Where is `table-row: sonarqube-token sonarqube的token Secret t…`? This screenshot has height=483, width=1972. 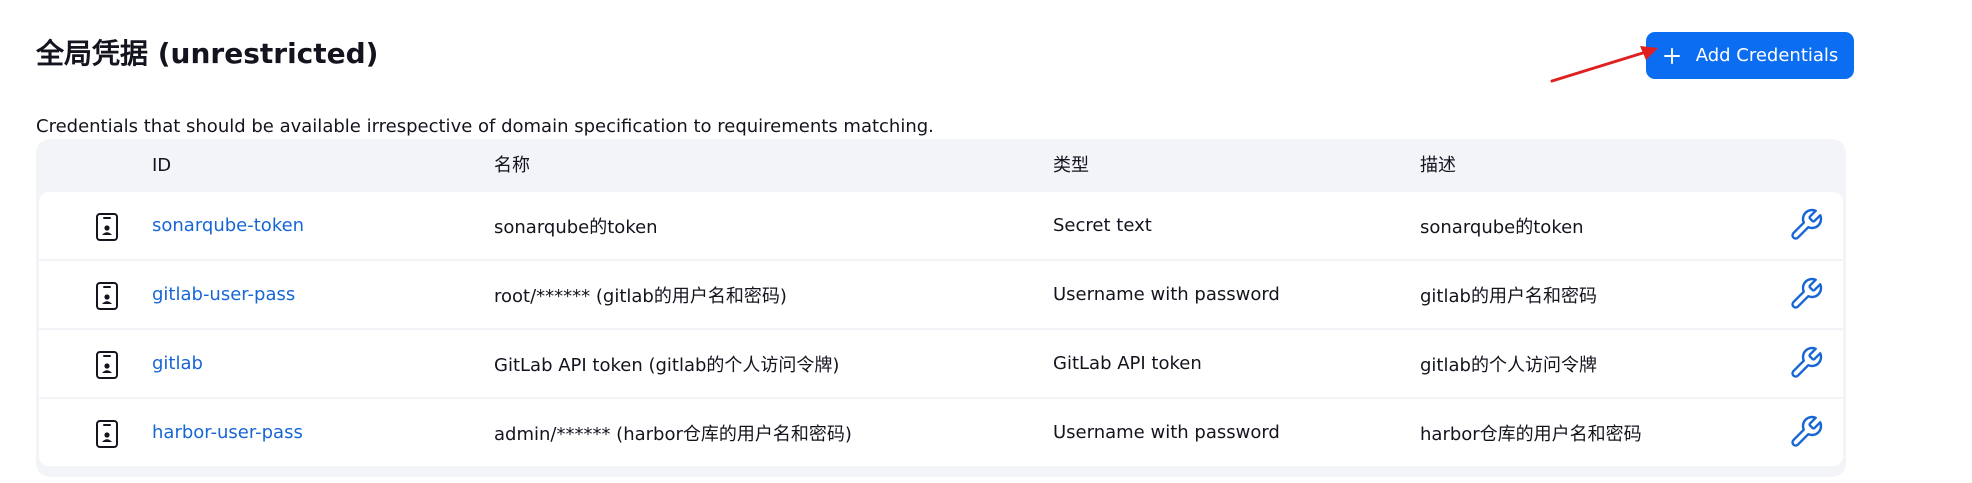 table-row: sonarqube-token sonarqube的token Secret t… is located at coordinates (941, 225).